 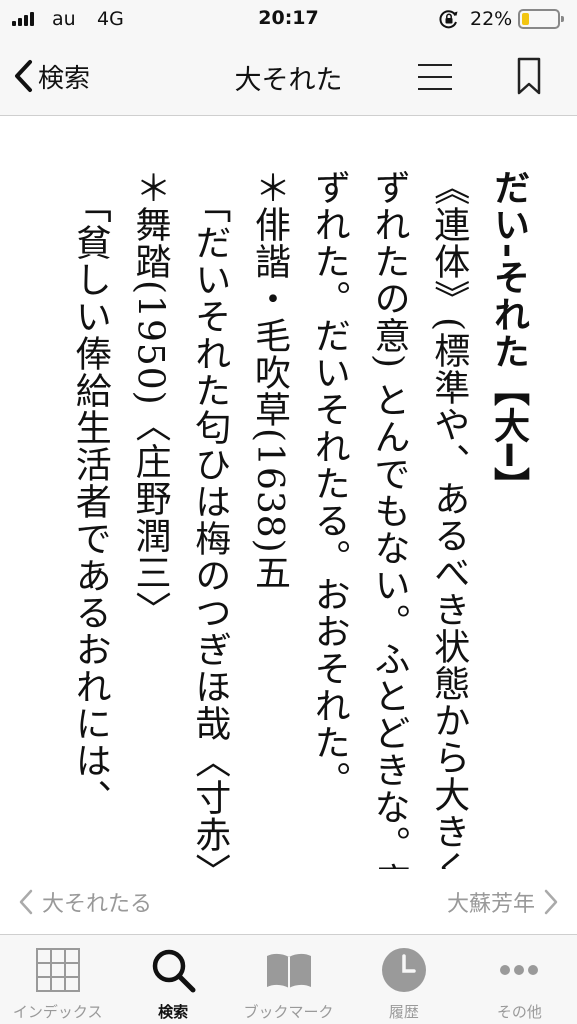 What do you see at coordinates (288, 1012) in the screenshot?
I see `tab-label: ブックマーク` at bounding box center [288, 1012].